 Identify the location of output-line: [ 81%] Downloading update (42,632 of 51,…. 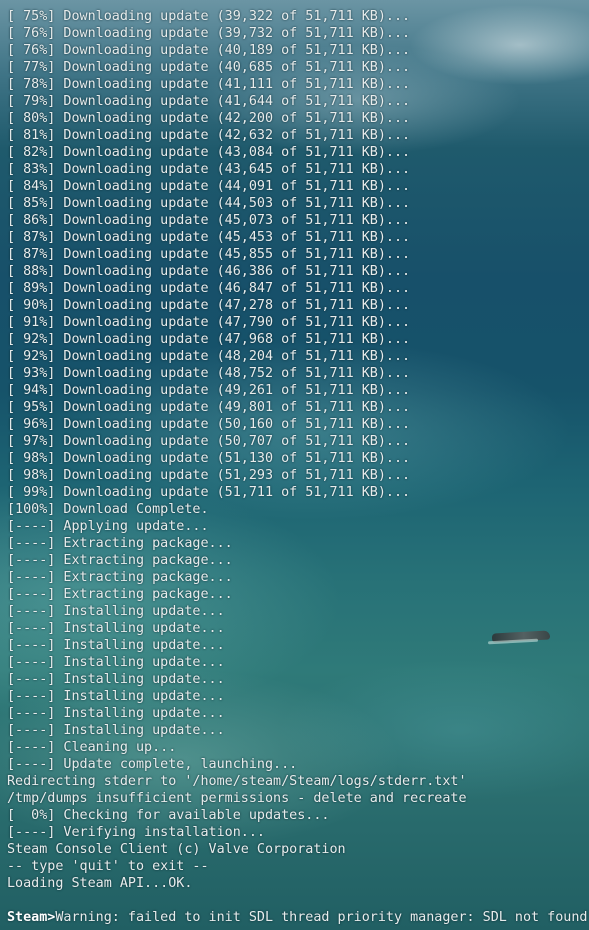
(209, 135).